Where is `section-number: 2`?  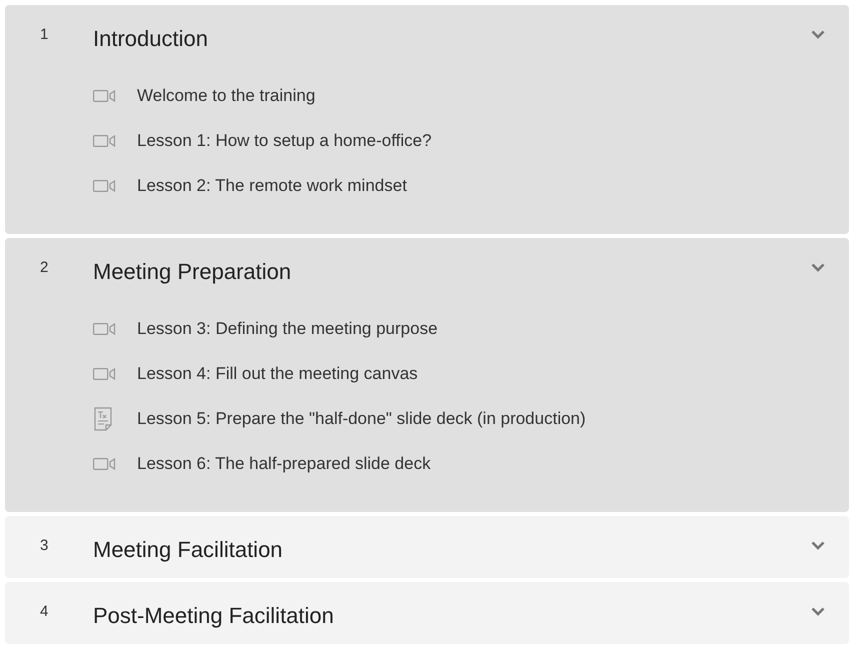
section-number: 2 is located at coordinates (44, 268).